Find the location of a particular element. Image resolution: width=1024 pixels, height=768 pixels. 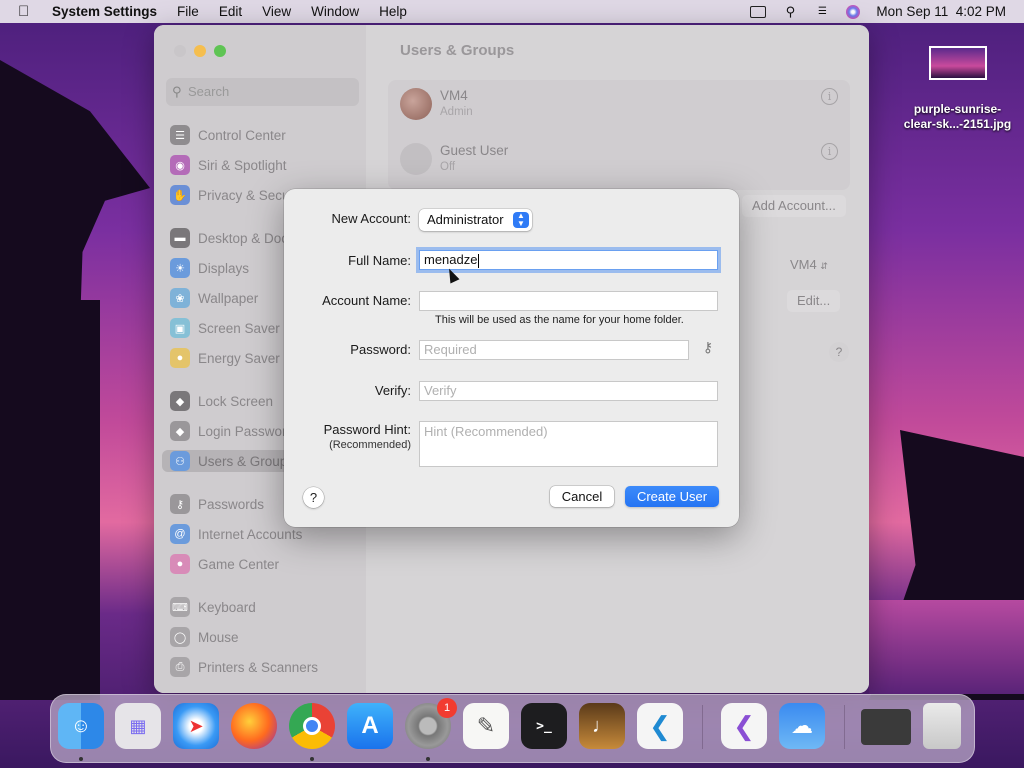

sidebar-item-desktop-dock: ▬ Desktop & Dock is located at coordinates (232, 238).